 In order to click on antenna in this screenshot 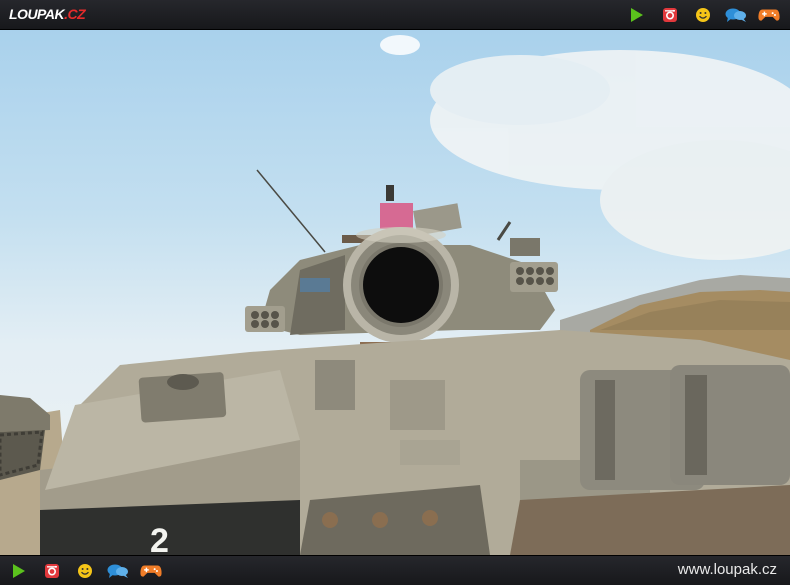, I will do `click(291, 211)`.